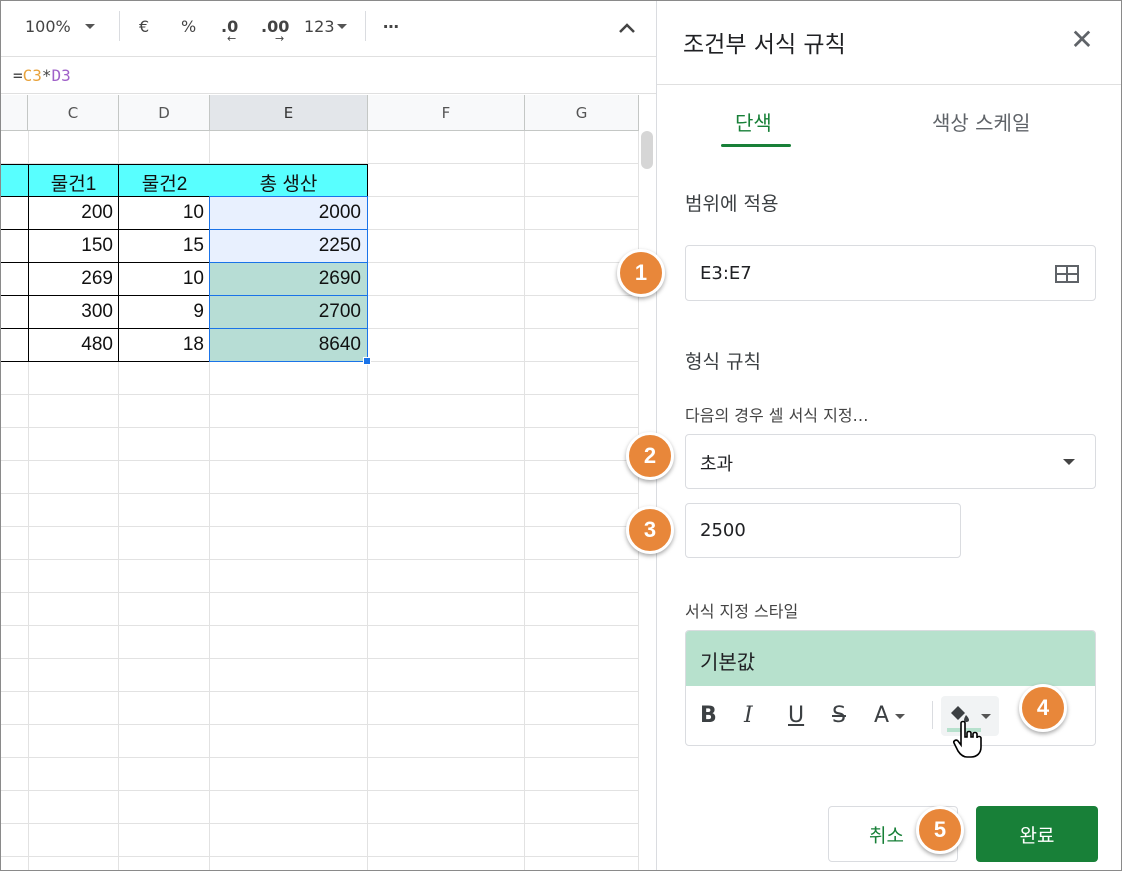 Image resolution: width=1122 pixels, height=871 pixels. Describe the element at coordinates (73, 180) in the screenshot. I see `table-header-cell: 물건1` at that location.